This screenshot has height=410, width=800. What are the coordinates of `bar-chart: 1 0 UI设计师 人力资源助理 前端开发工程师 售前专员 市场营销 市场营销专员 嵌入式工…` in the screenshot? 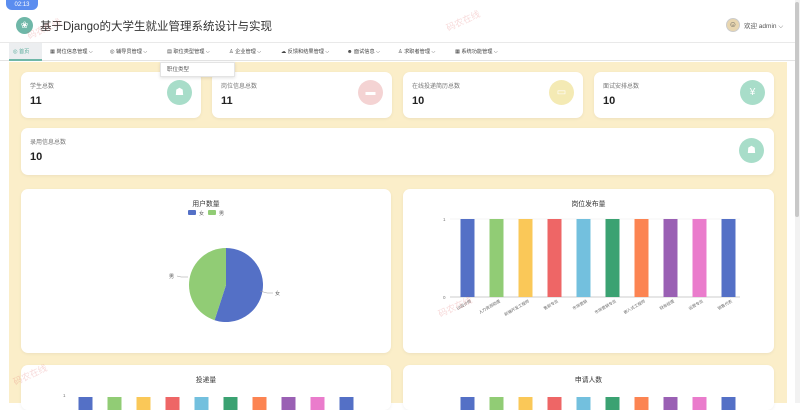 It's located at (591, 267).